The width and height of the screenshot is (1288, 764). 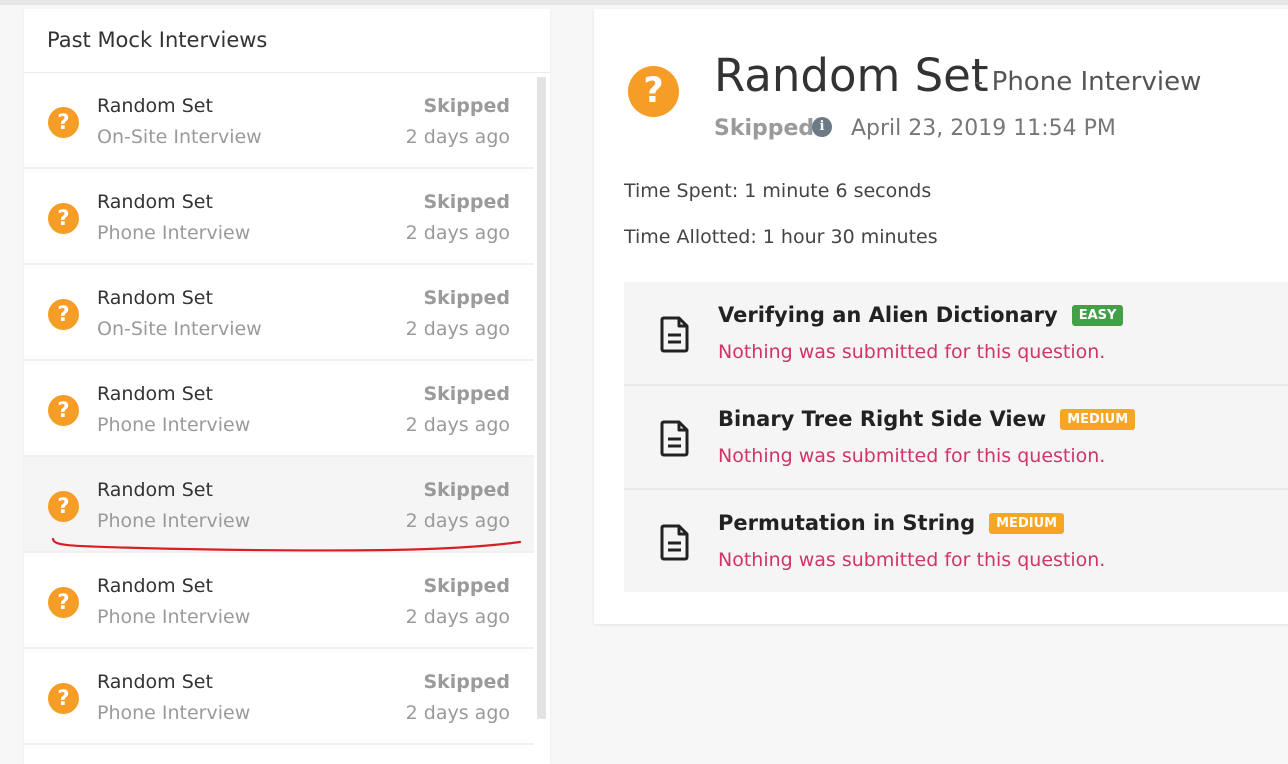 I want to click on question-title: Permutation in String MEDIUM, so click(x=891, y=523).